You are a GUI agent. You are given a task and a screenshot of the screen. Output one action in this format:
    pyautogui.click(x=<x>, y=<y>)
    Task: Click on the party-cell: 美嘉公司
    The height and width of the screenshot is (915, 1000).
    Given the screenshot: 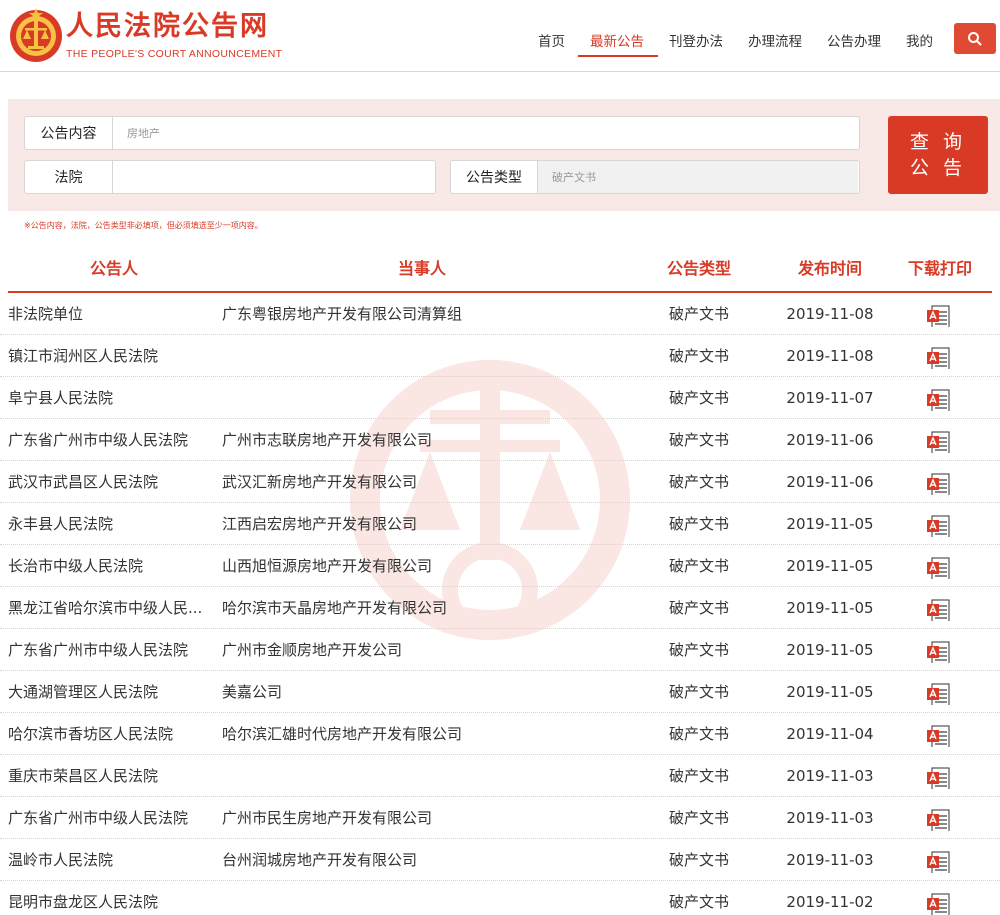 What is the action you would take?
    pyautogui.click(x=432, y=692)
    